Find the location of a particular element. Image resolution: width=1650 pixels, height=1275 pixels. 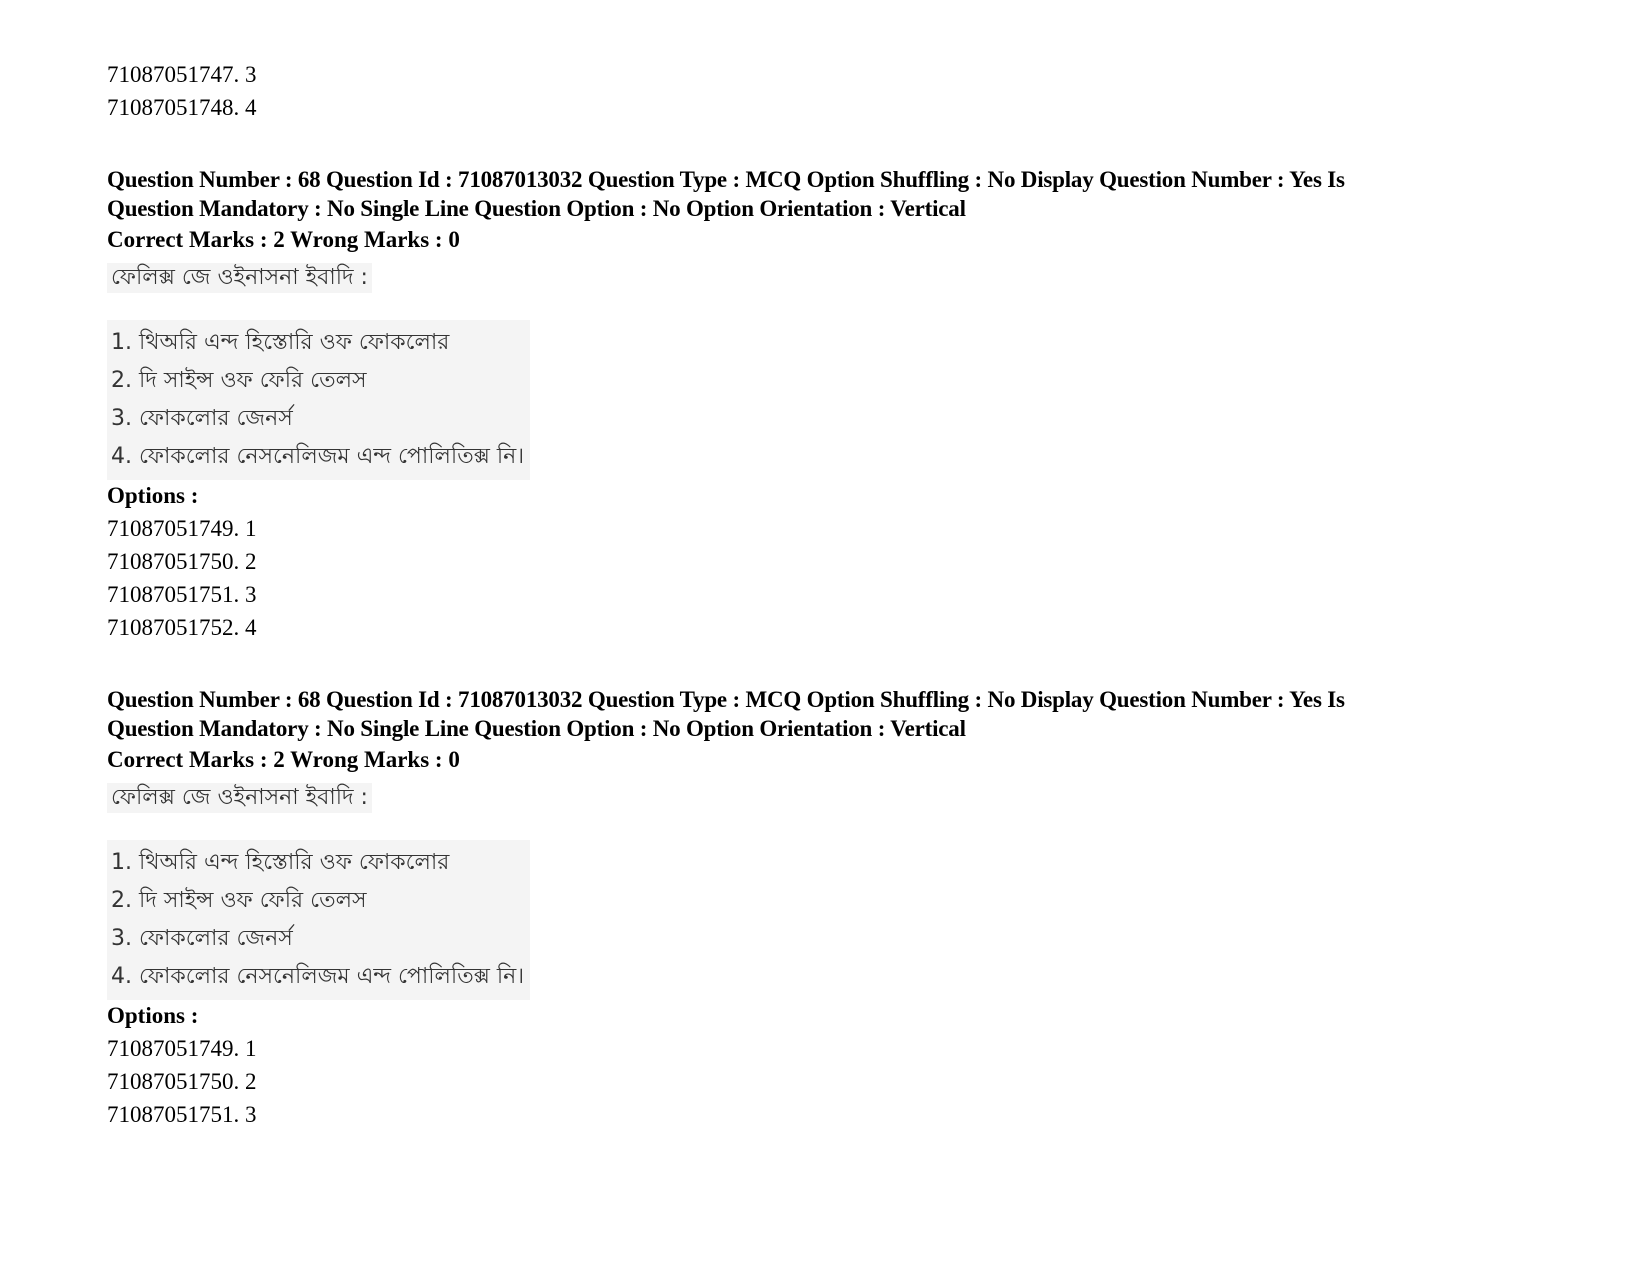

prev-option-4: 71087051748. 4 is located at coordinates (182, 107).